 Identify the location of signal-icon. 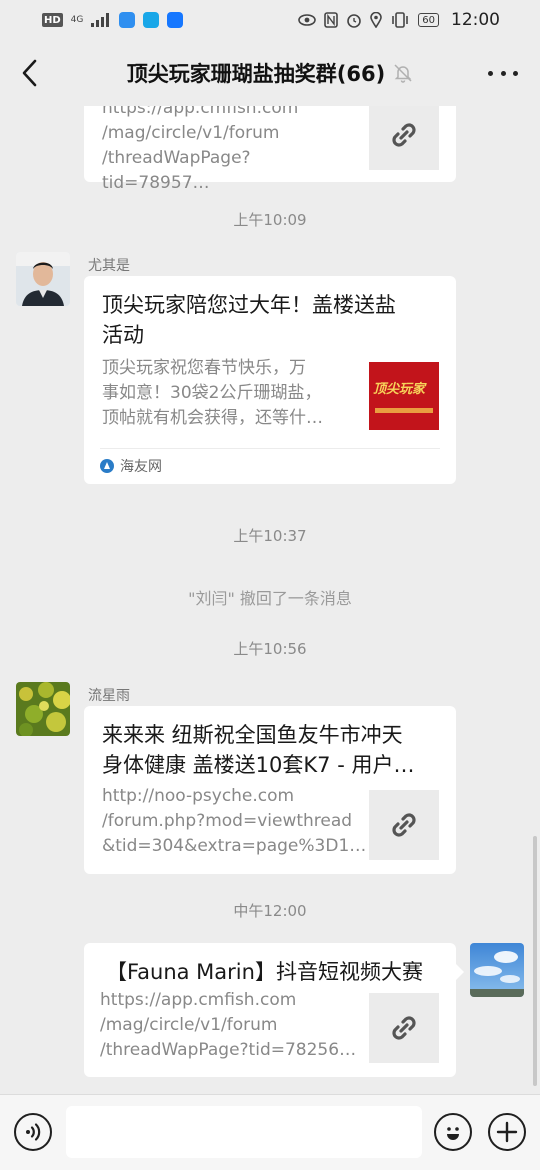
(100, 20).